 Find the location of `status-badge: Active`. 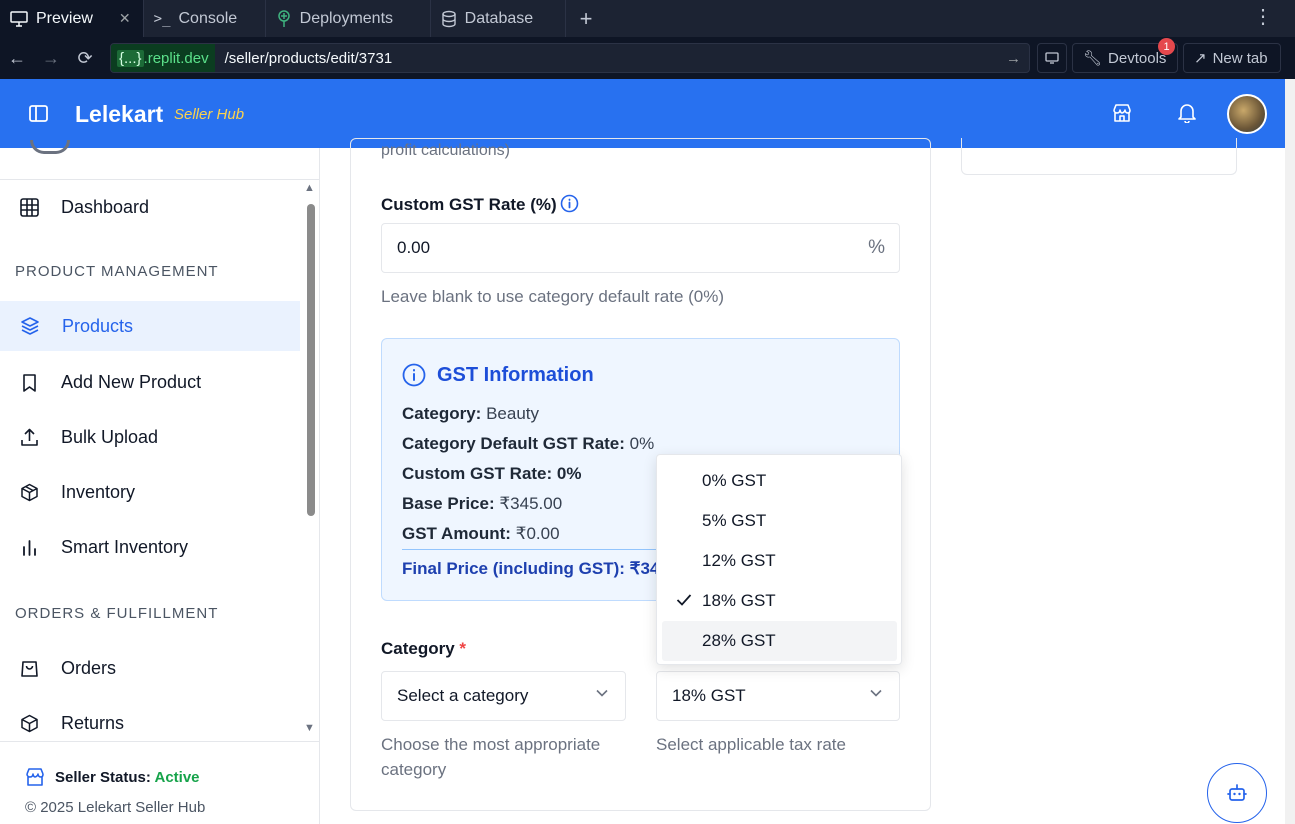

status-badge: Active is located at coordinates (177, 777).